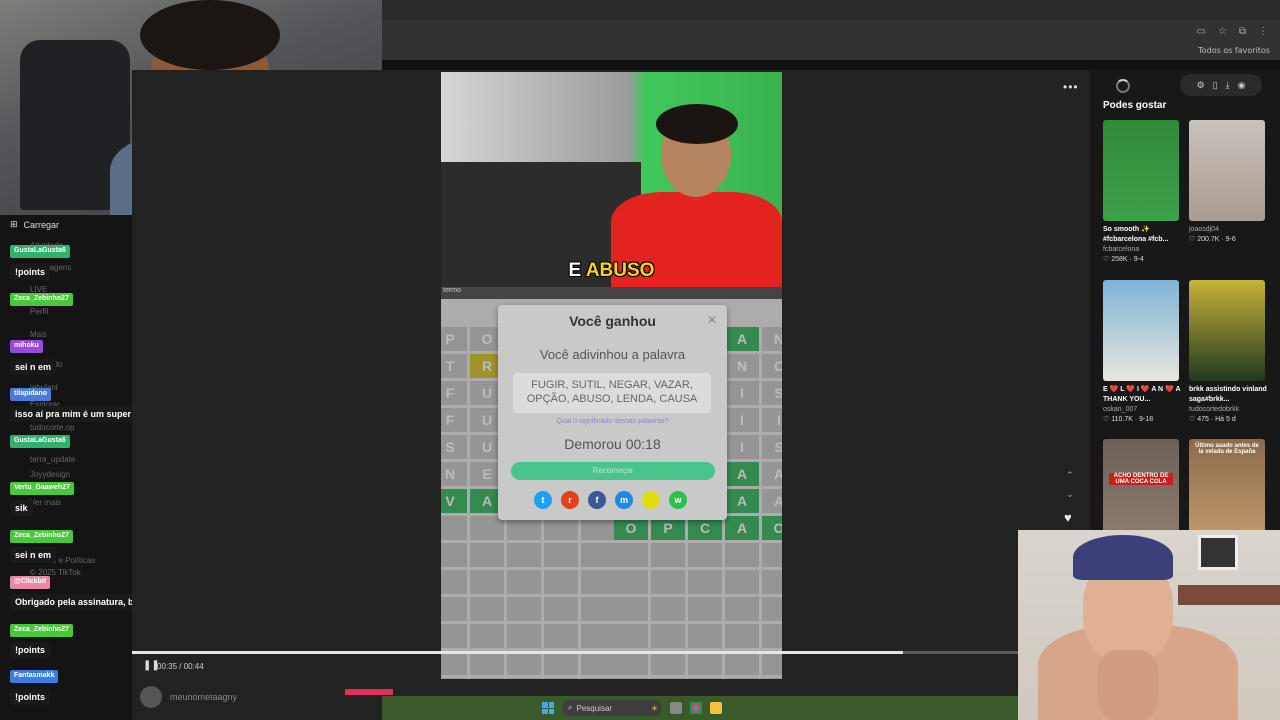  I want to click on facebook-icon: f, so click(597, 500).